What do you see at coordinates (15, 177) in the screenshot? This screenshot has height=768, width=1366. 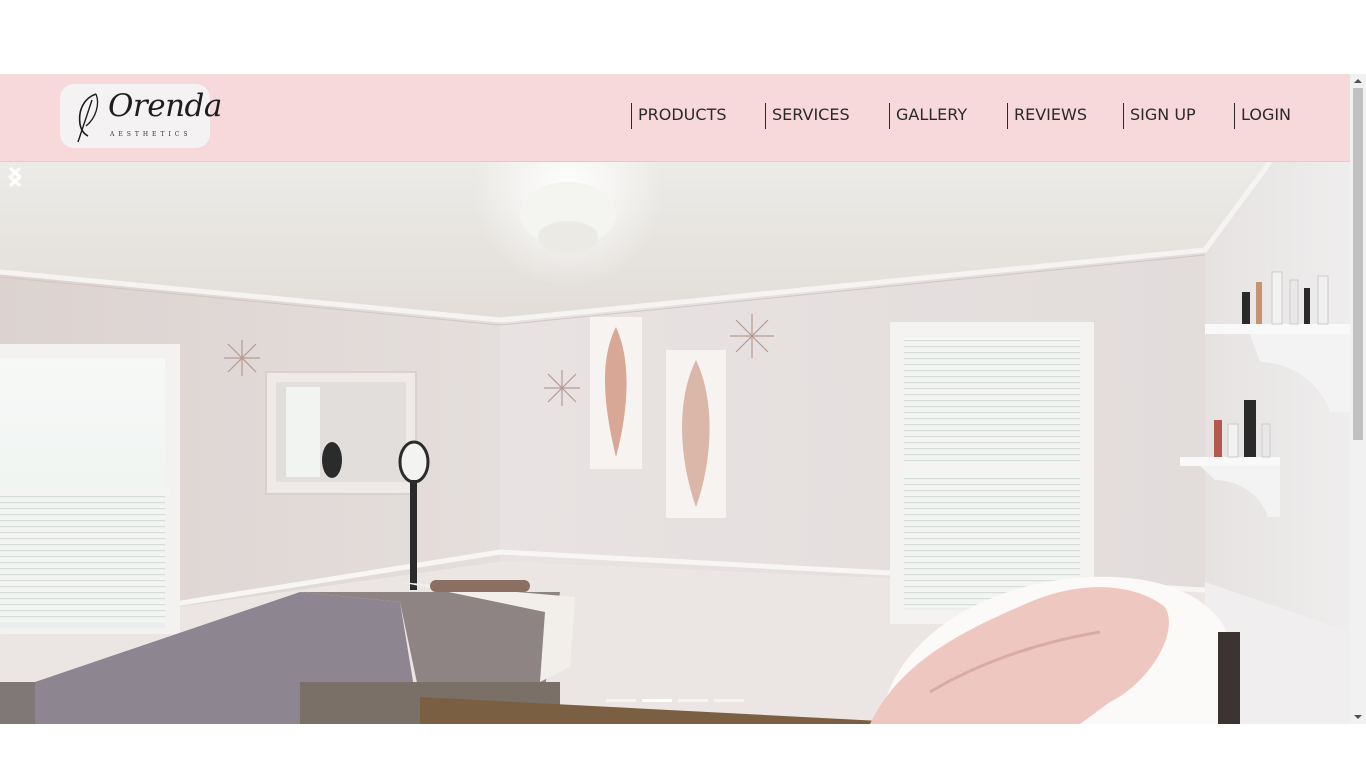 I see `carousel-next-arrow` at bounding box center [15, 177].